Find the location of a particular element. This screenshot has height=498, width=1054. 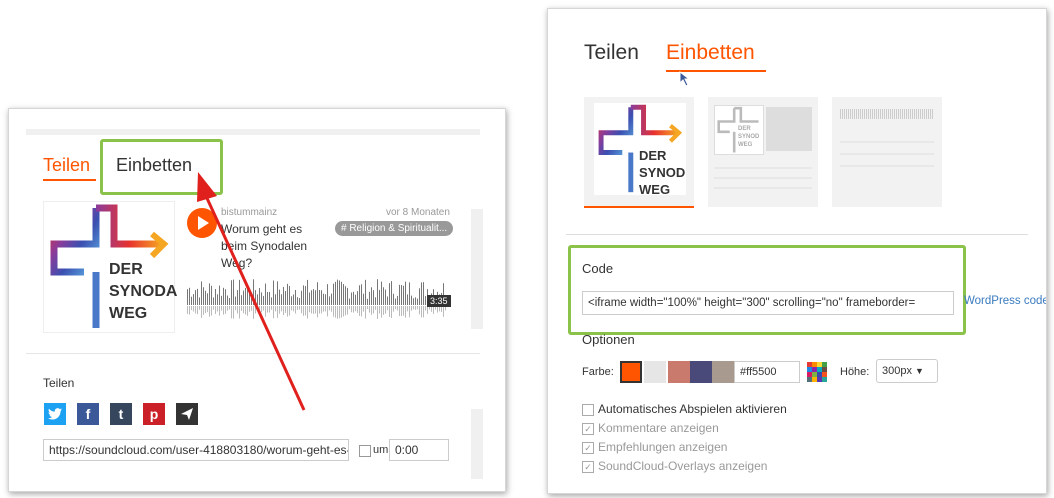

color-hex-input: #ff5500 is located at coordinates (767, 372).